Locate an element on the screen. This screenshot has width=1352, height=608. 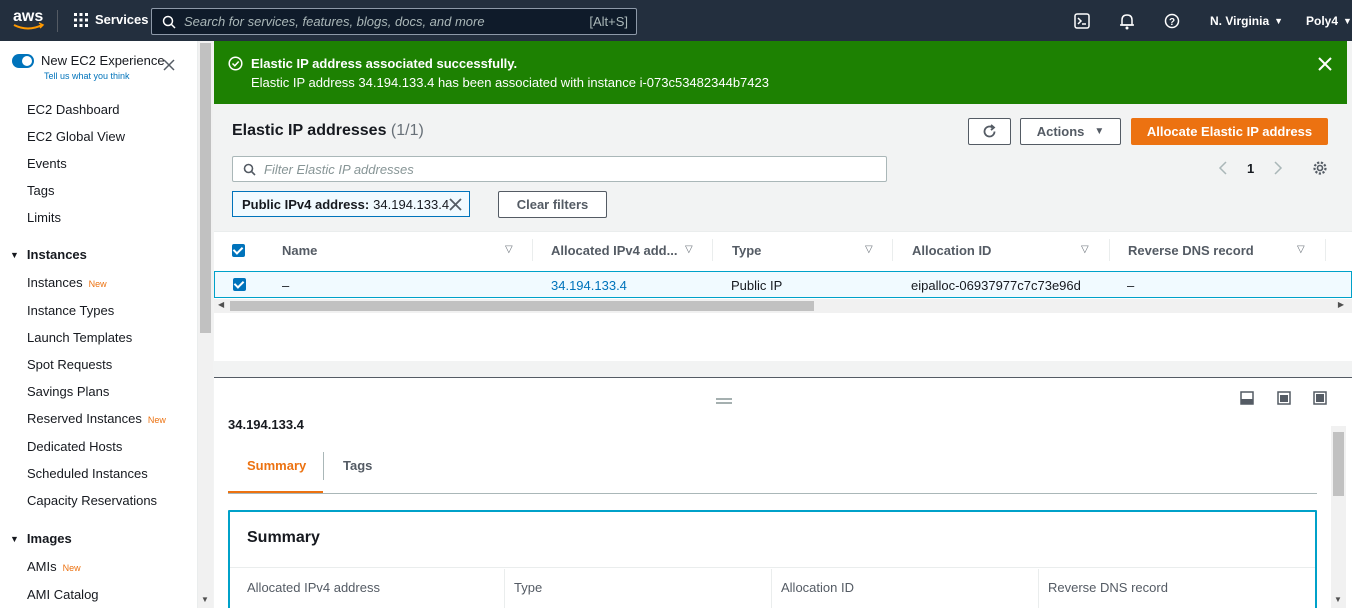
services-menu: Services is located at coordinates (111, 19).